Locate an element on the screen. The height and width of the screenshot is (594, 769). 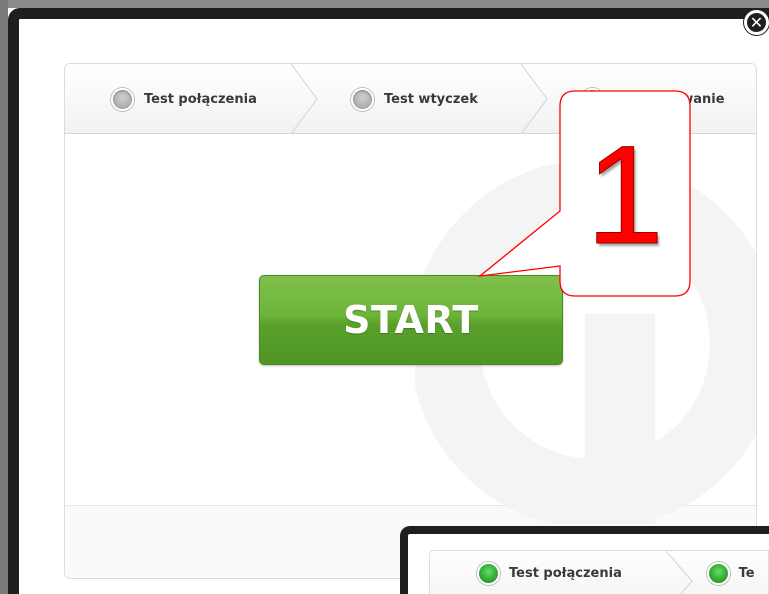
overlay-backdrop-top is located at coordinates (384, 4).